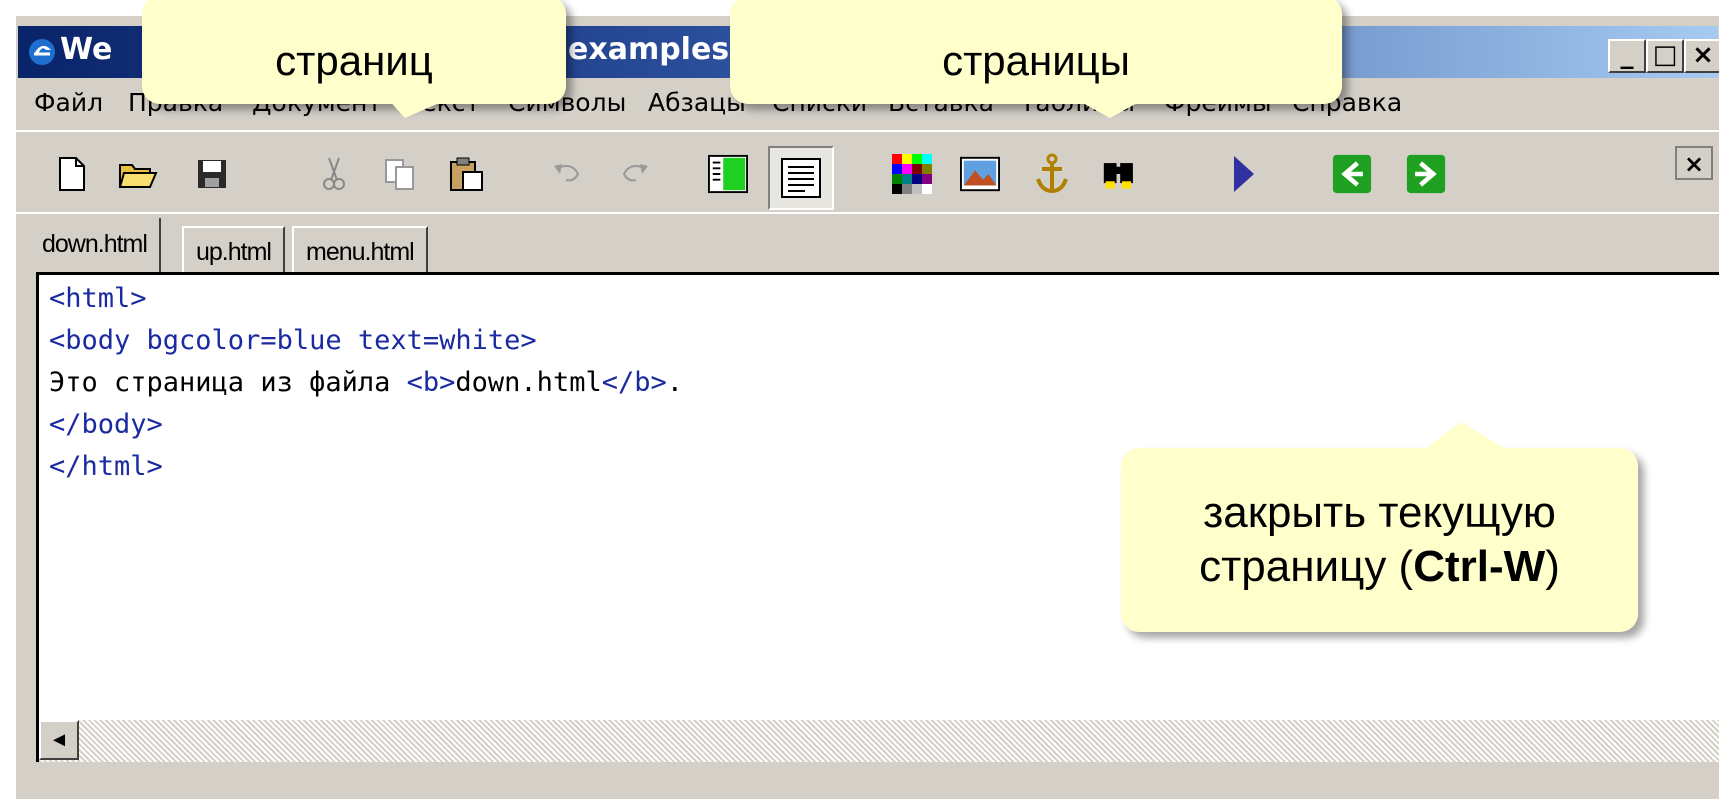  I want to click on callout-close-page: закрыть текущую страницу (Ctrl-W), so click(1379, 527).